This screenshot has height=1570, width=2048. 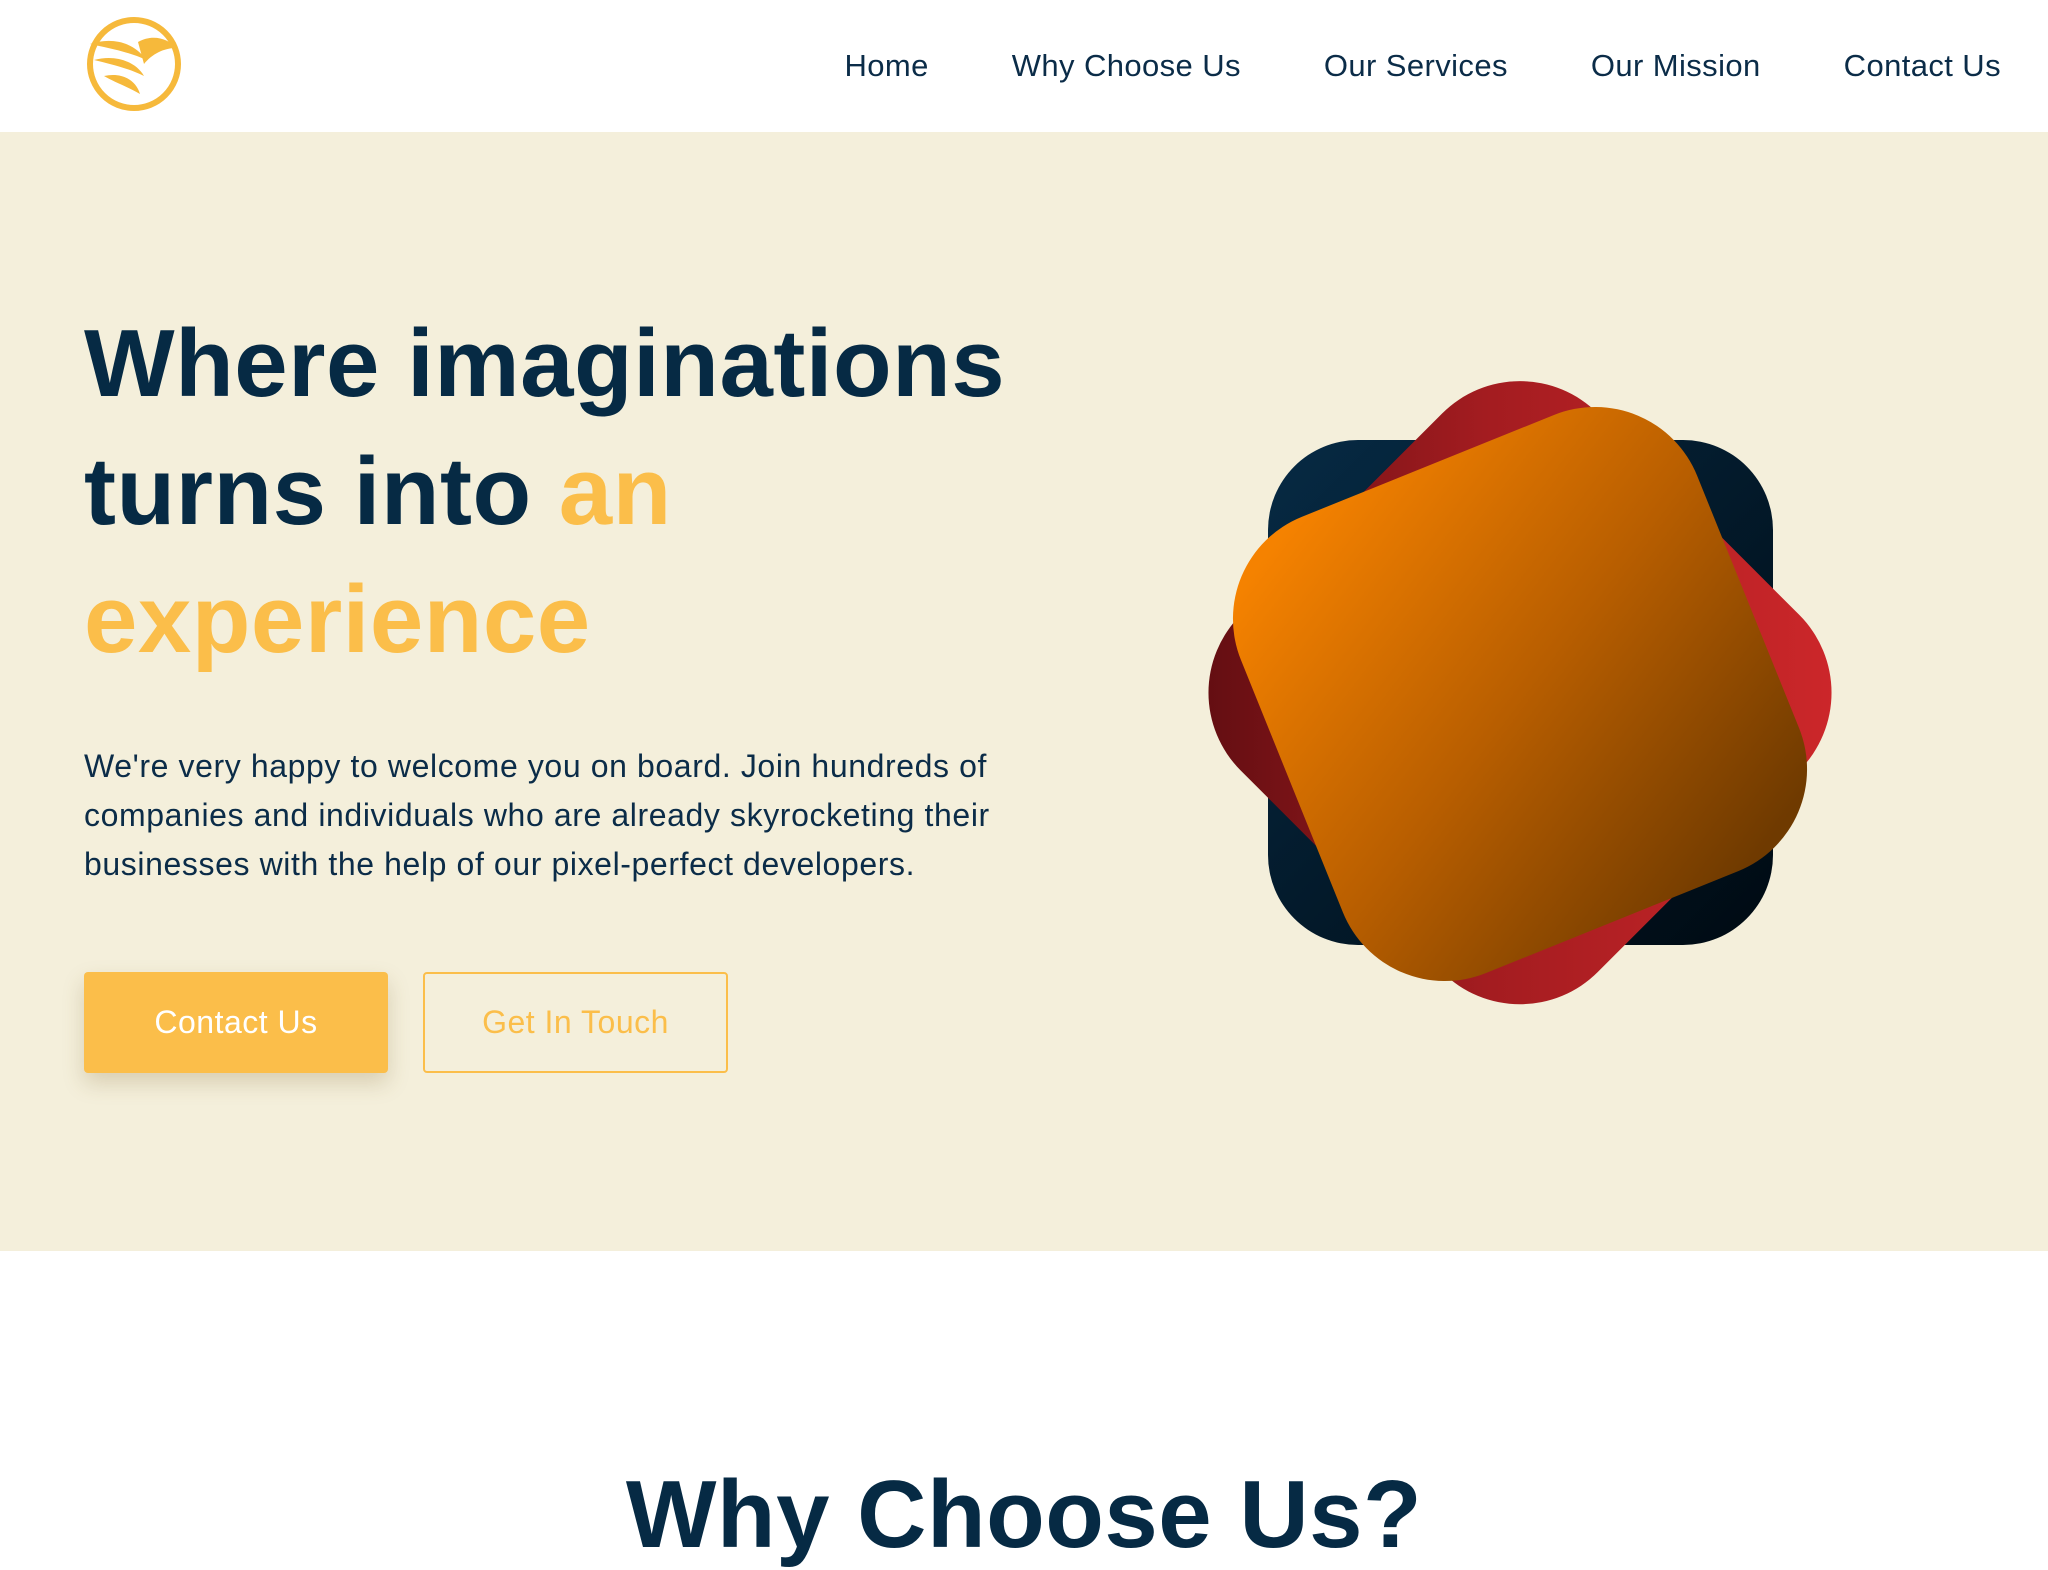 What do you see at coordinates (1520, 700) in the screenshot?
I see `stacked-squares-illustration` at bounding box center [1520, 700].